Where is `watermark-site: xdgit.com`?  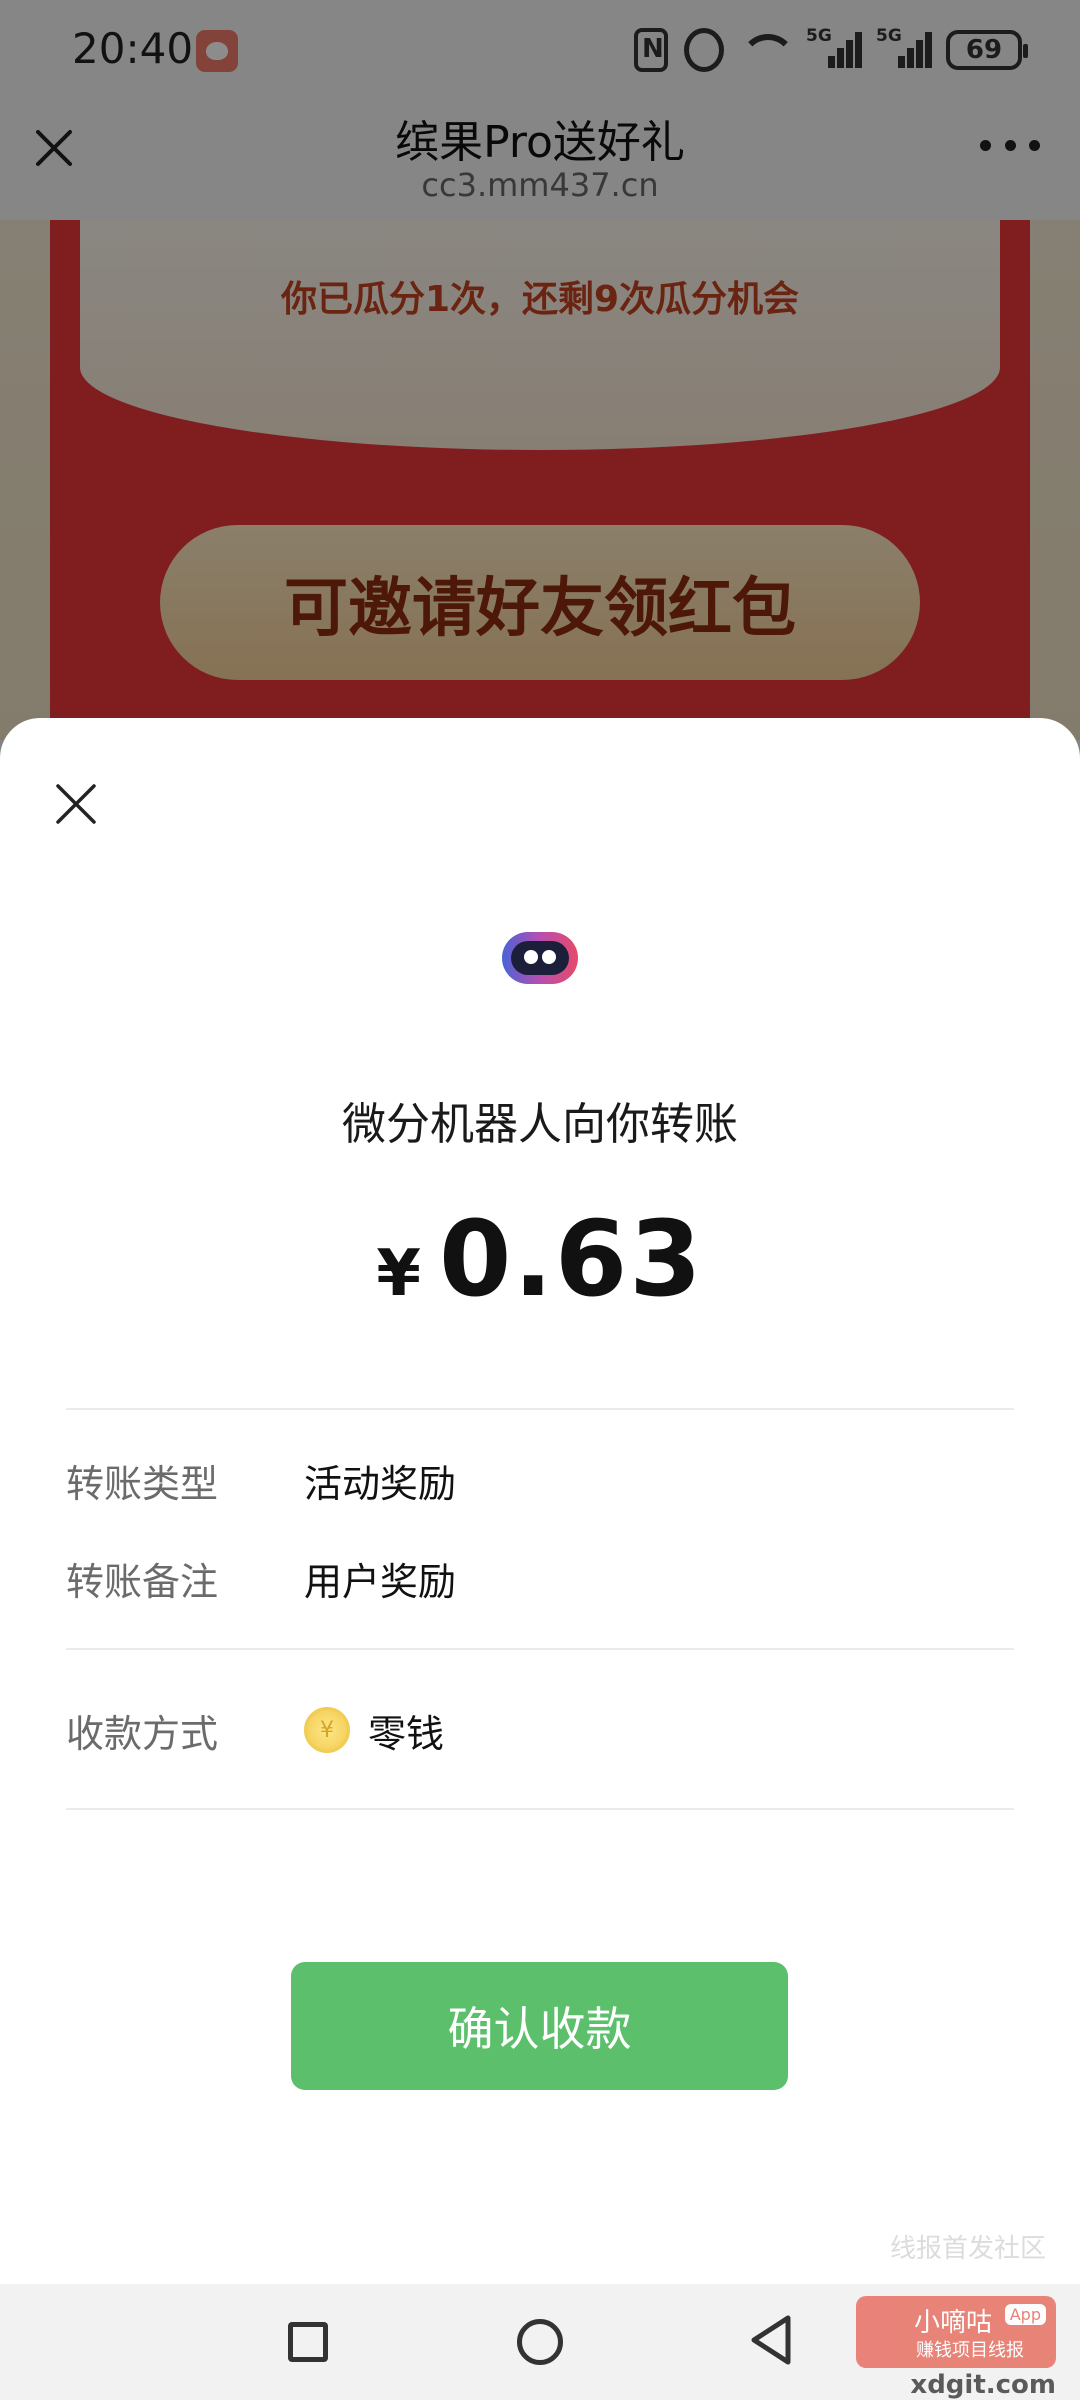 watermark-site: xdgit.com is located at coordinates (983, 2385).